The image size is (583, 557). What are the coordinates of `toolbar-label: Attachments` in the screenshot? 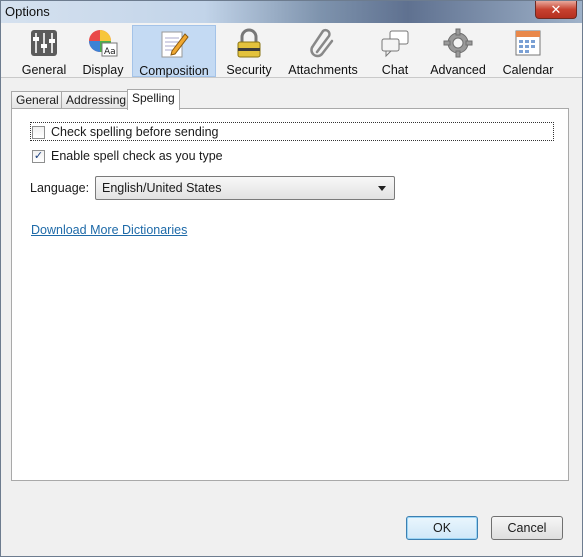 It's located at (323, 70).